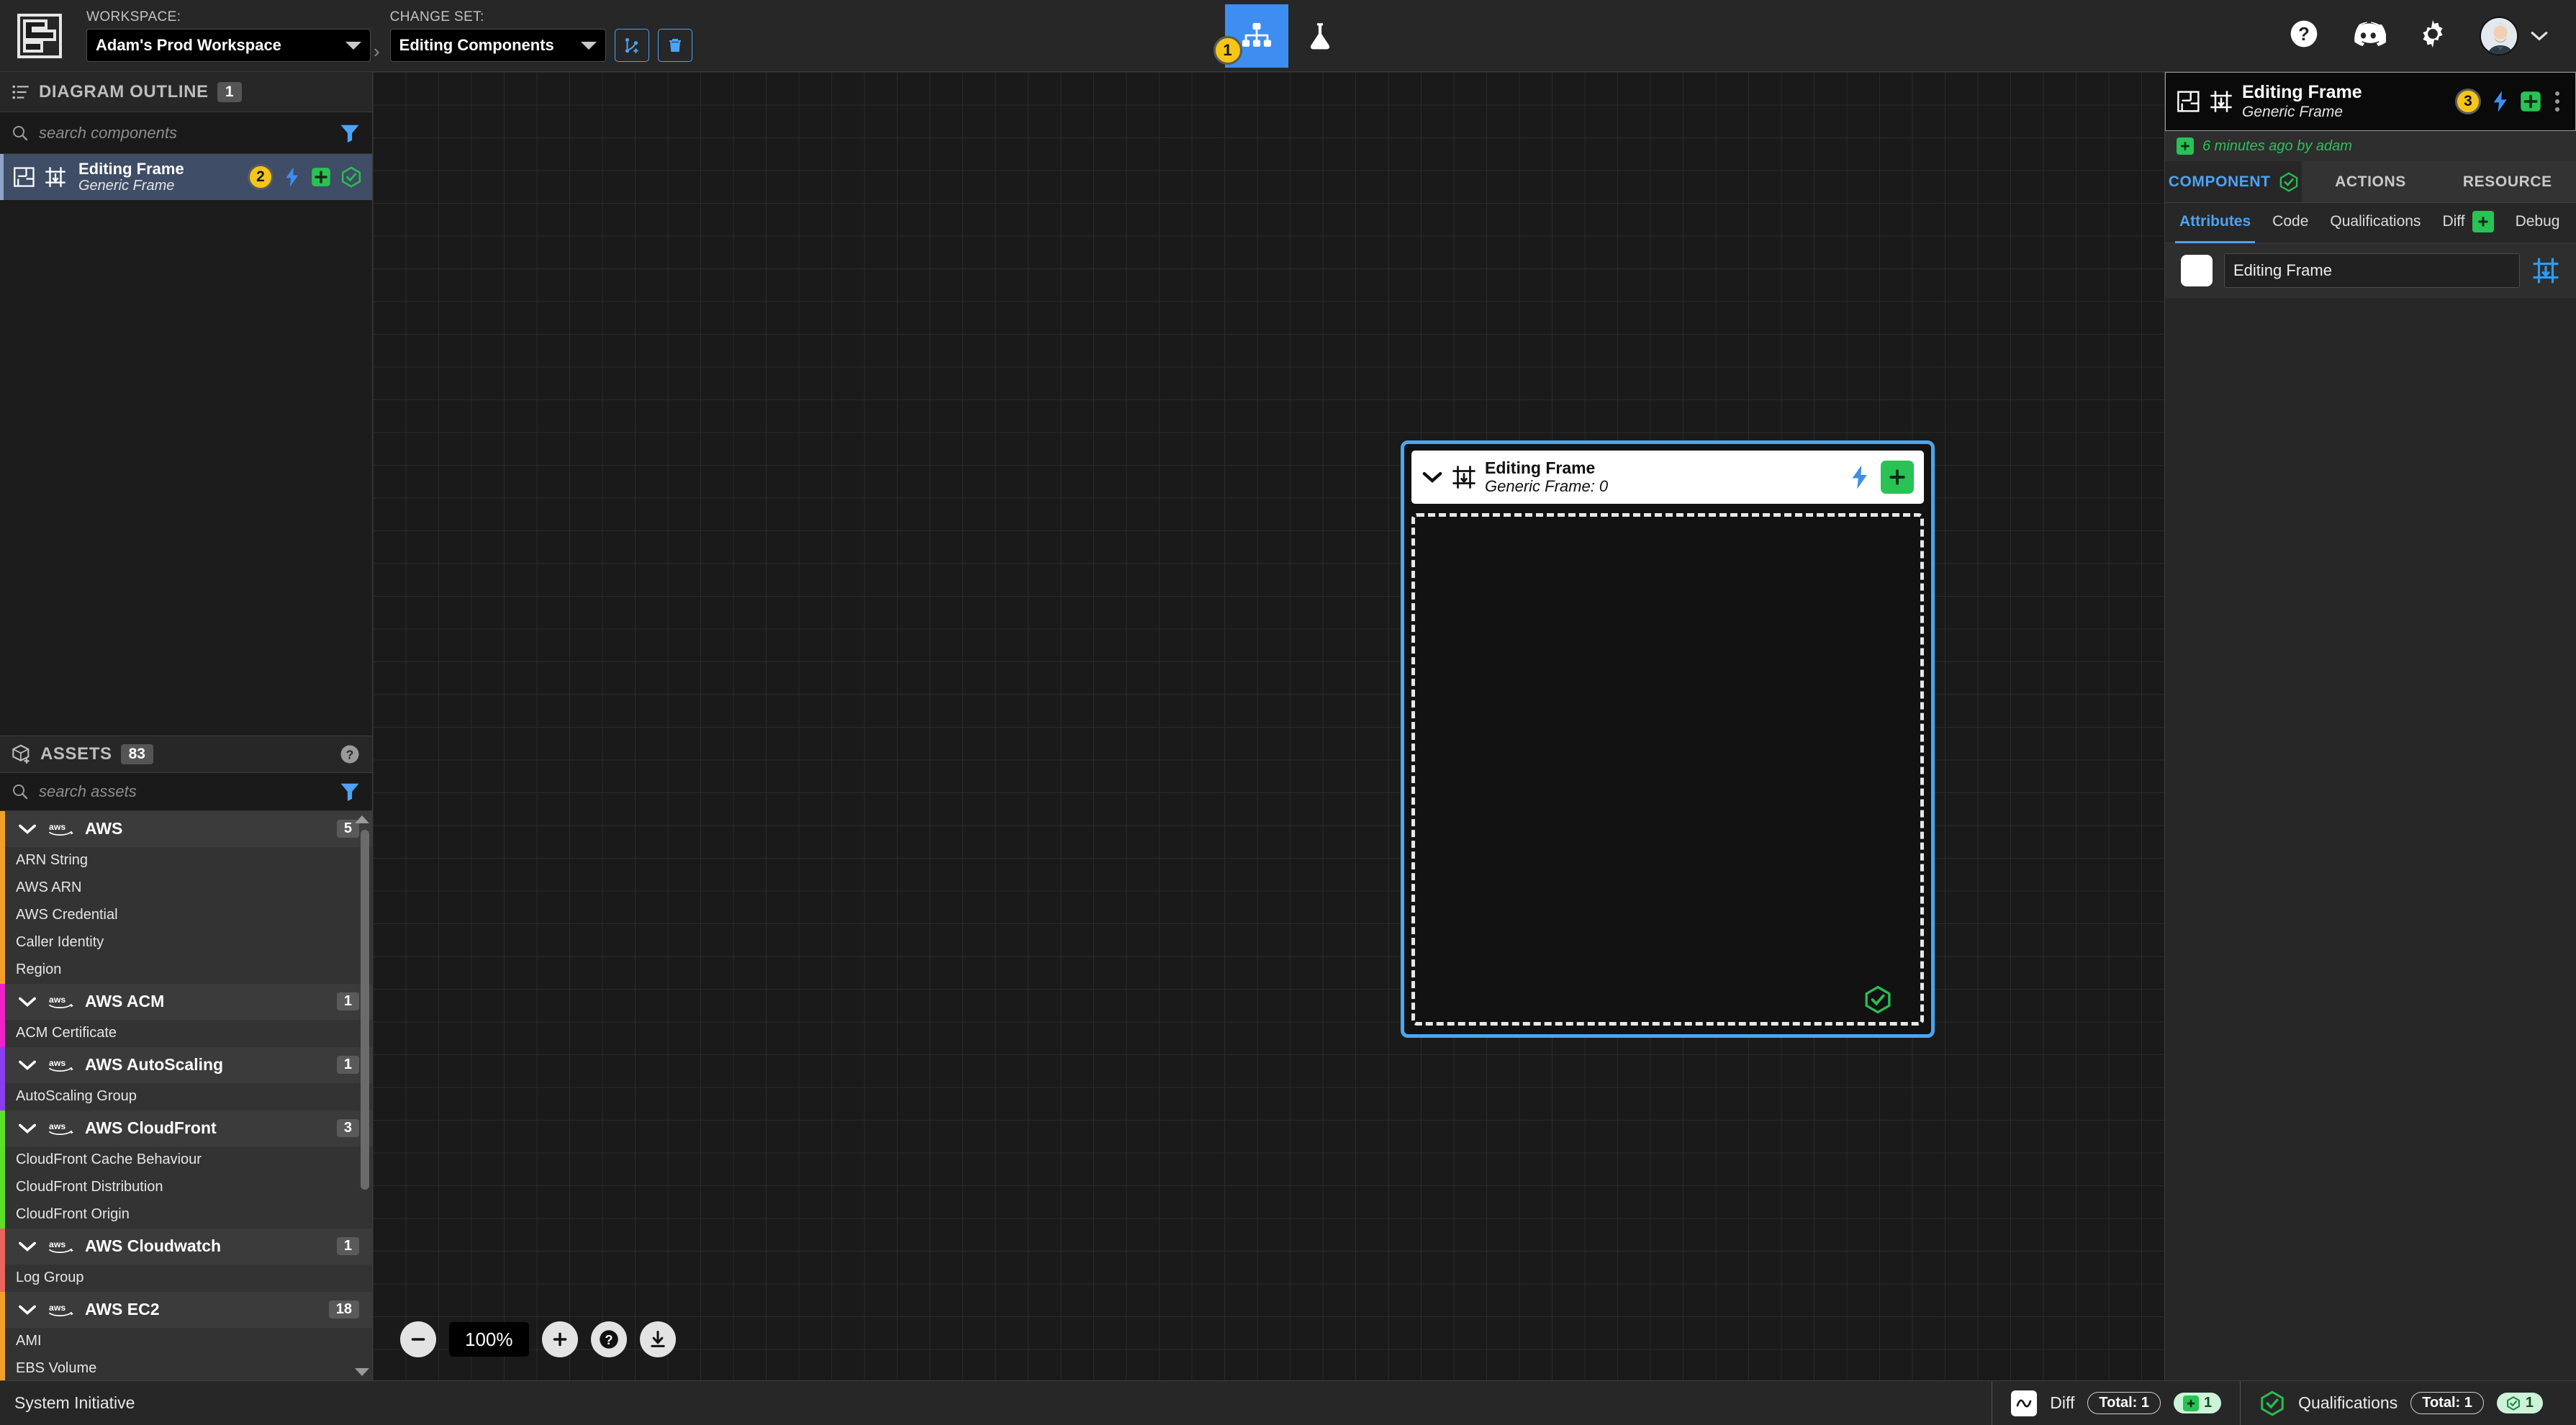 This screenshot has width=2576, height=1425. I want to click on search-assets-input, so click(184, 792).